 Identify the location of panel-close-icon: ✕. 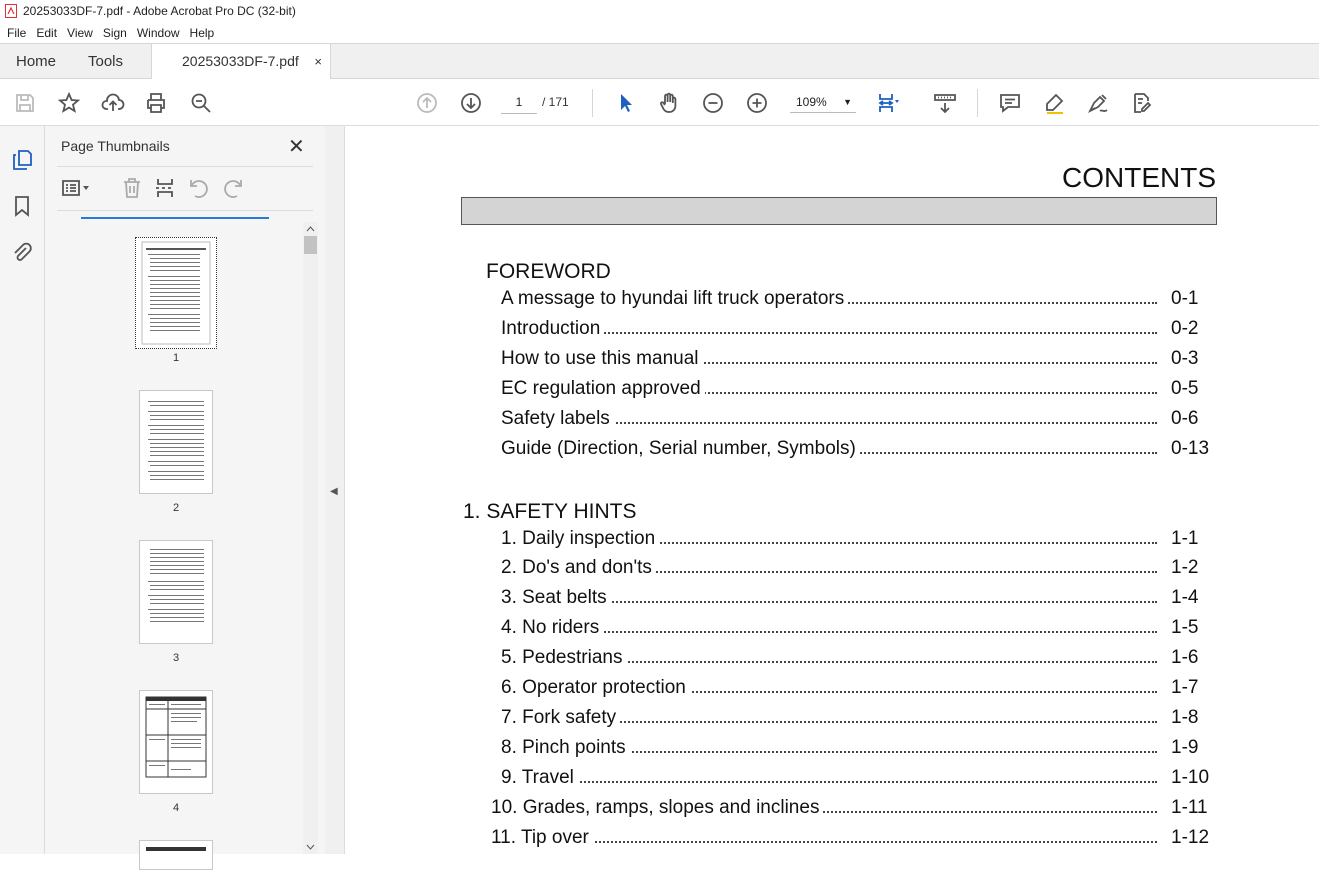
(296, 146).